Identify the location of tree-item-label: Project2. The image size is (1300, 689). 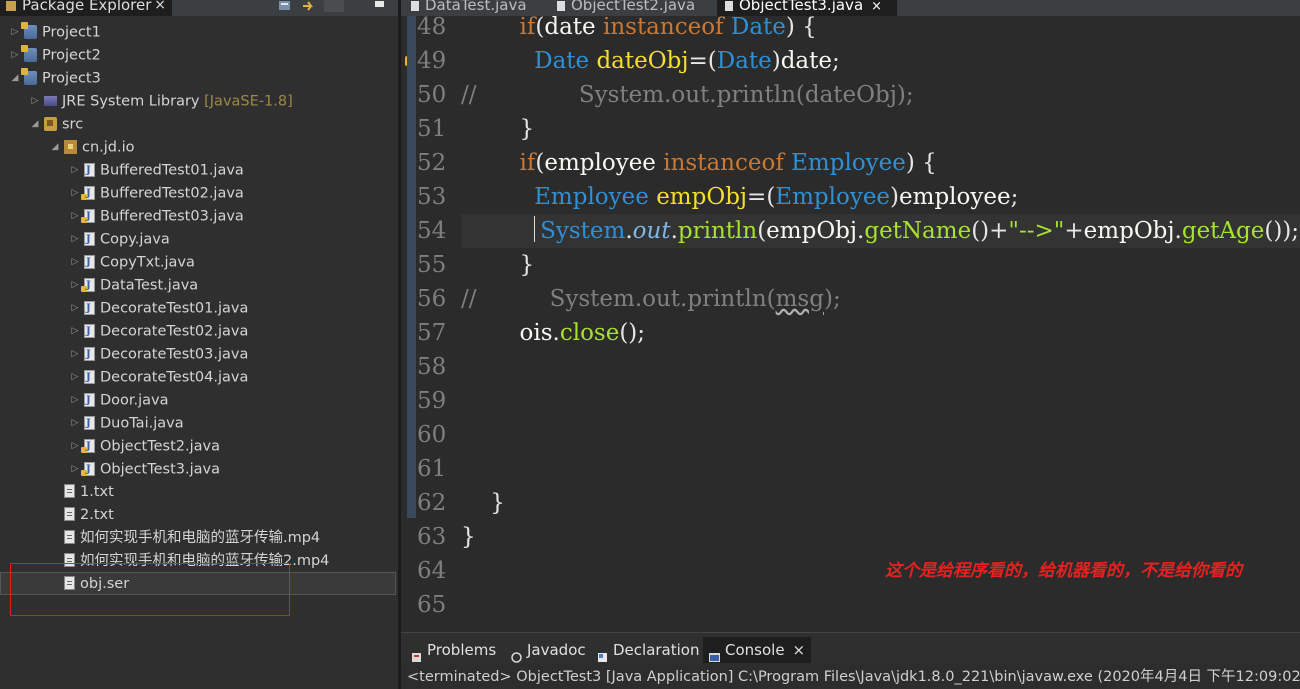
(71, 55).